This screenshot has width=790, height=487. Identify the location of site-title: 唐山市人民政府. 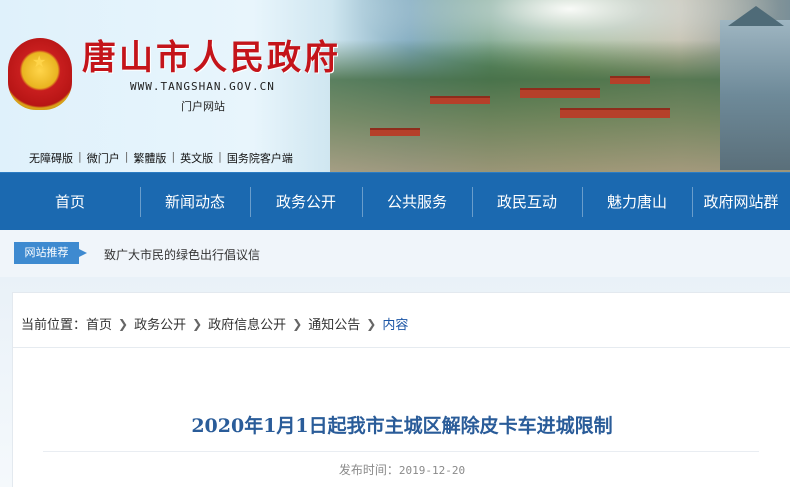
(211, 54).